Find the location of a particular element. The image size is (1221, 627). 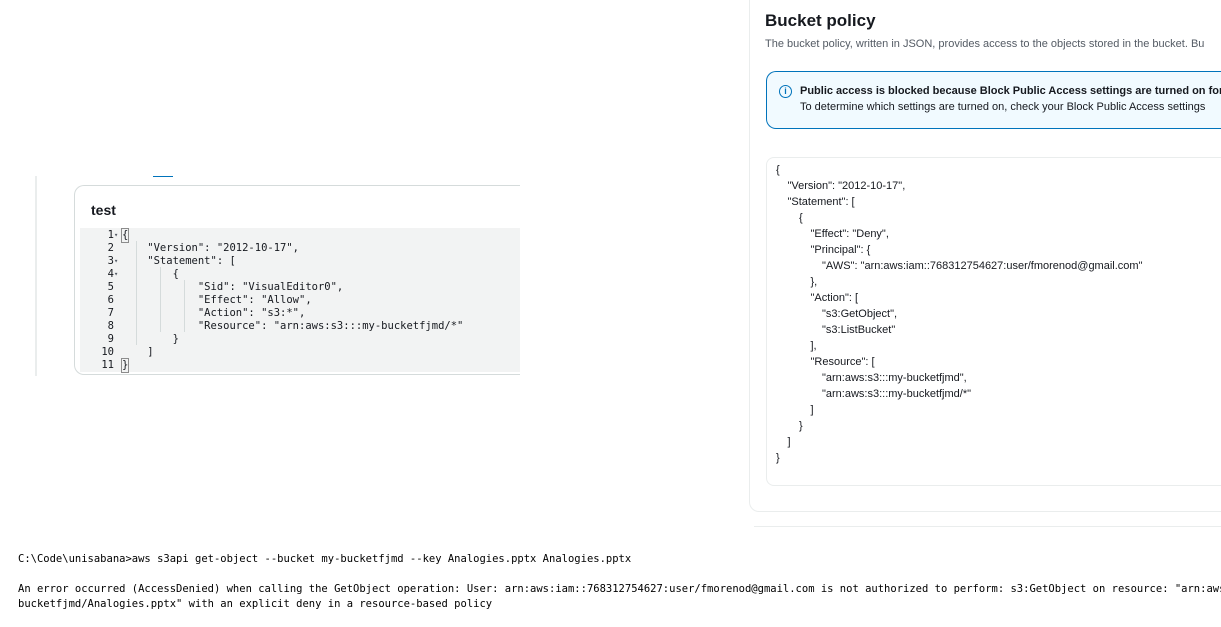

bucket-policy-title: Bucket policy is located at coordinates (820, 20).